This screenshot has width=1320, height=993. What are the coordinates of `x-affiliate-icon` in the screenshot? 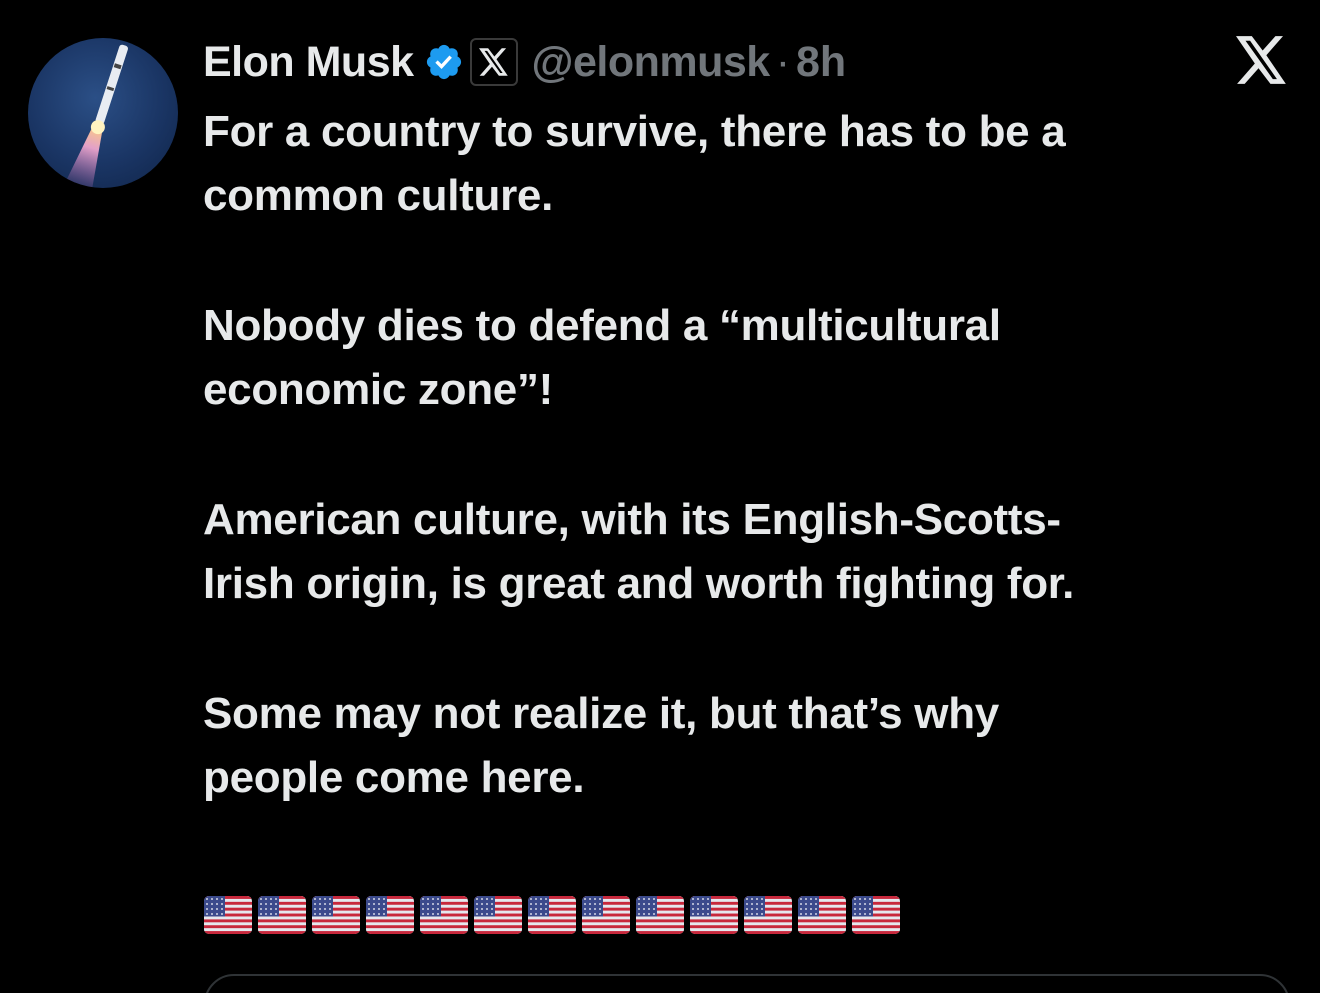 It's located at (493, 62).